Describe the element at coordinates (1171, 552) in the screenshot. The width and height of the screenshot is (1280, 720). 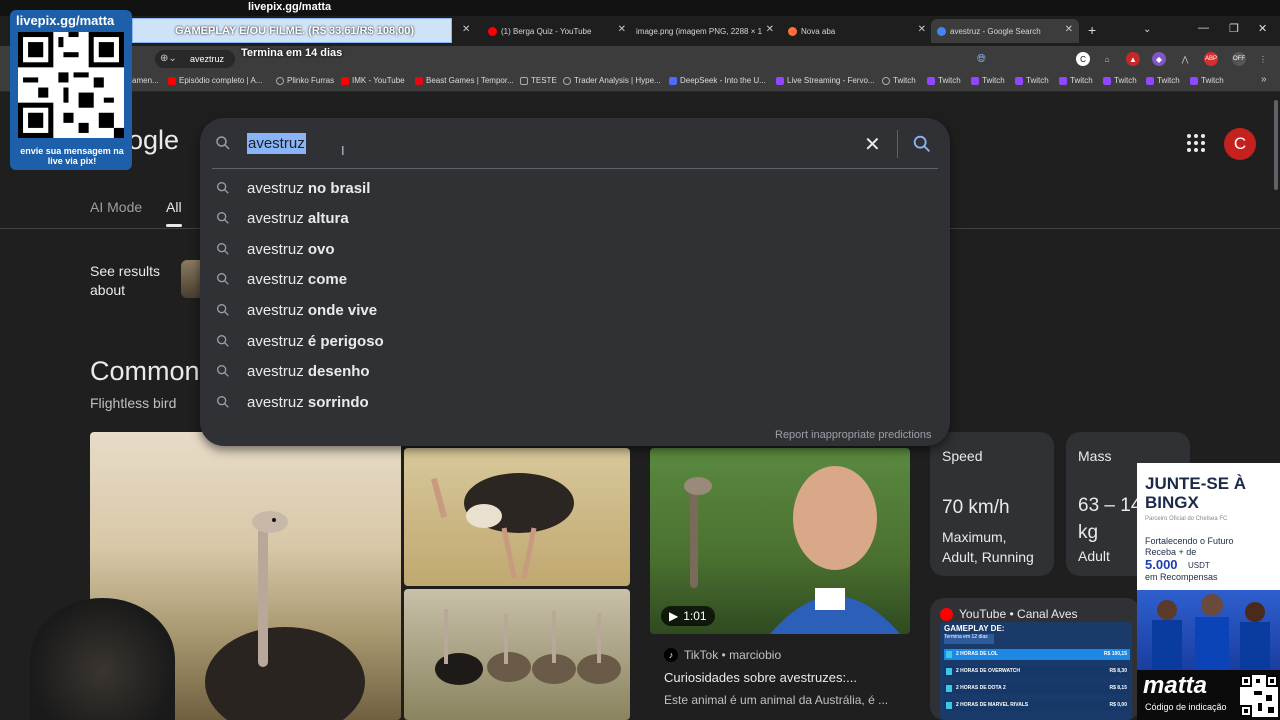
I see `bingx-line2: Receba + de` at that location.